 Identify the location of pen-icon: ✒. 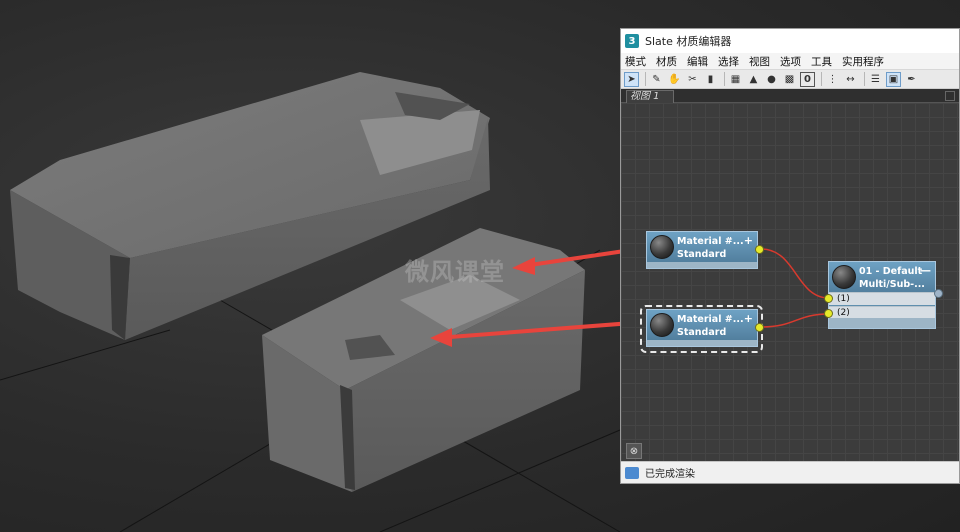
(911, 79).